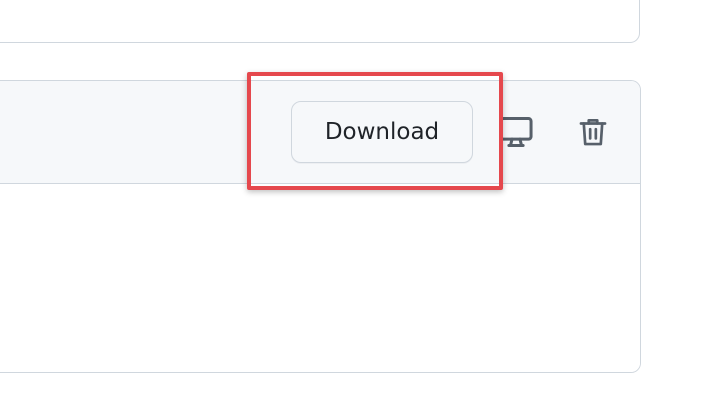 The image size is (717, 420). What do you see at coordinates (320, 21) in the screenshot?
I see `previous-card` at bounding box center [320, 21].